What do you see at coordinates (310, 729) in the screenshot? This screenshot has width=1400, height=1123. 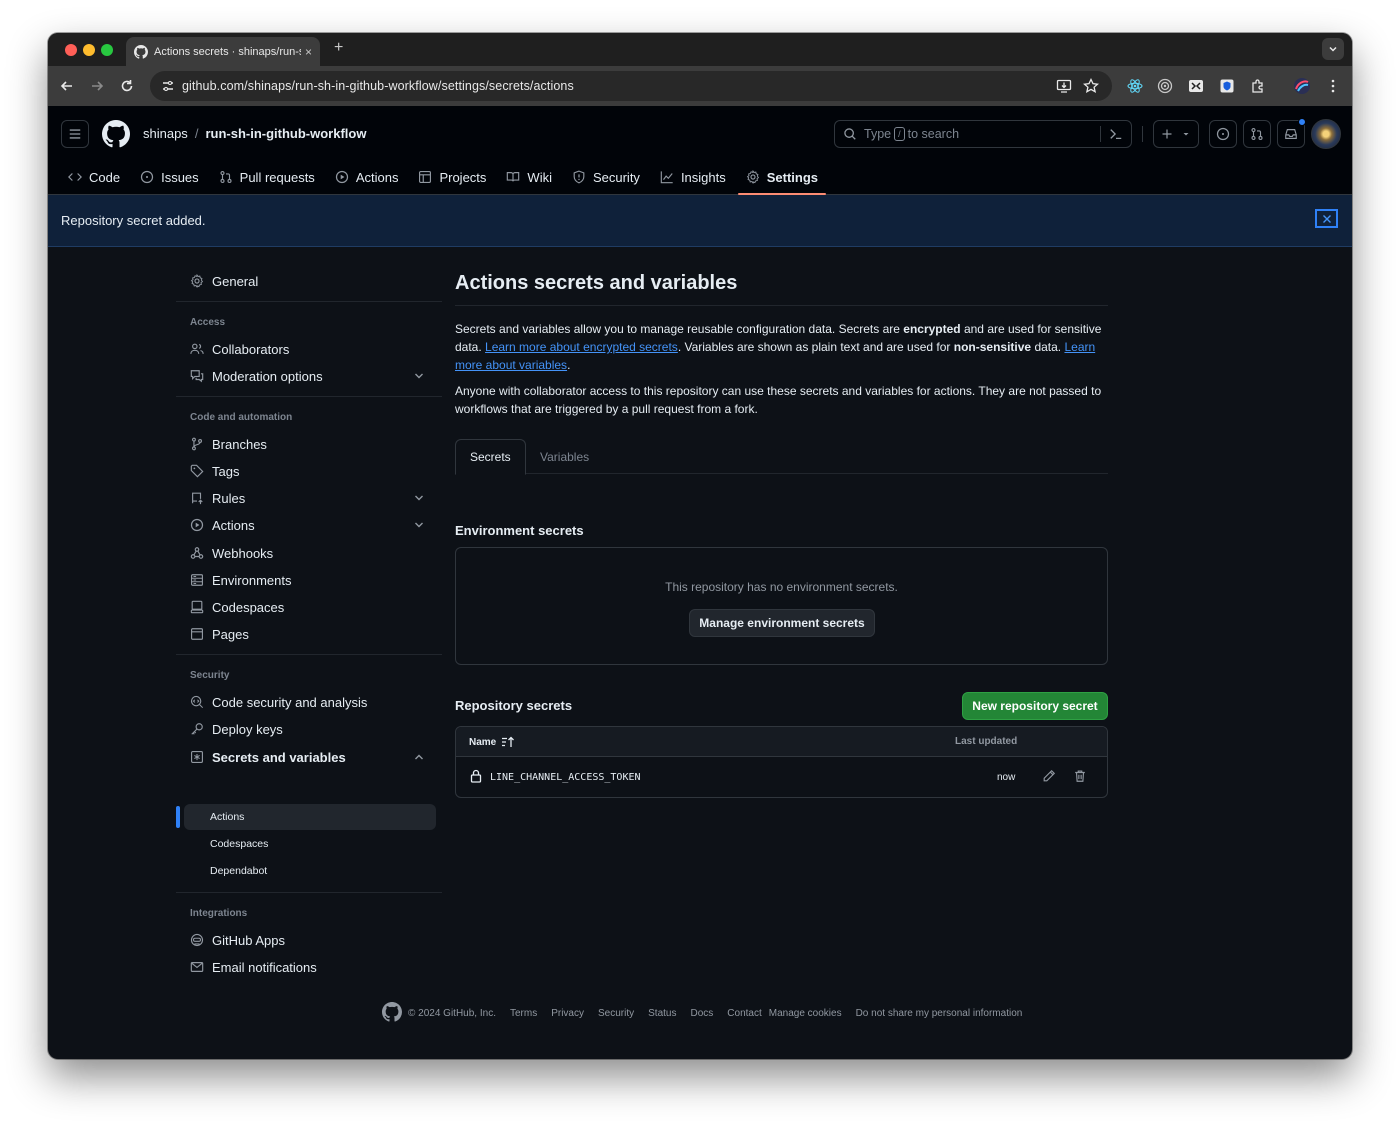 I see `sidebar-item-deploy-keys: Deploy keys` at bounding box center [310, 729].